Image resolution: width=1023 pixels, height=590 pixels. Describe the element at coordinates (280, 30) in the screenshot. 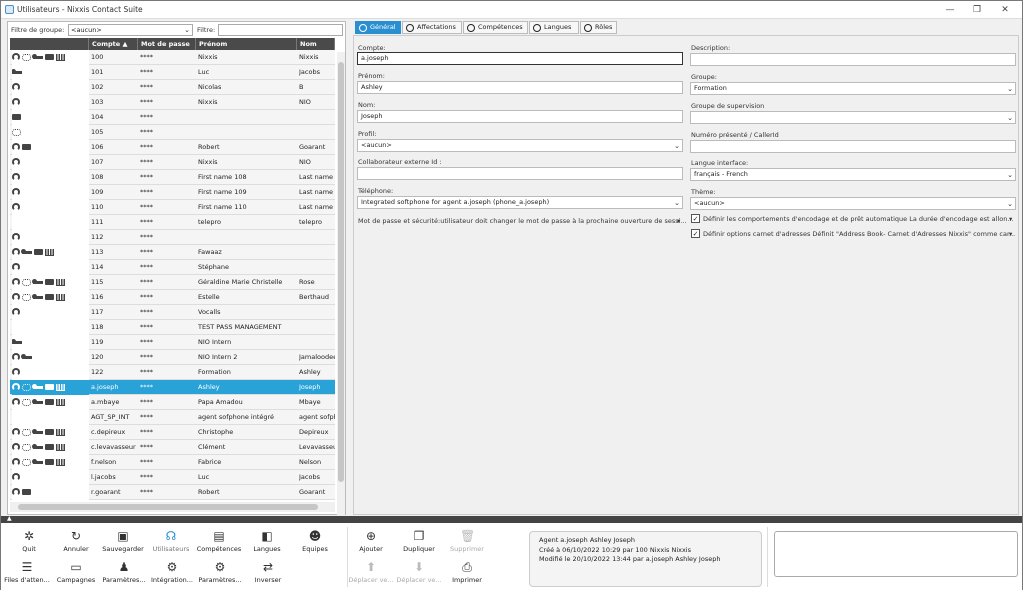

I see `filter-input` at that location.